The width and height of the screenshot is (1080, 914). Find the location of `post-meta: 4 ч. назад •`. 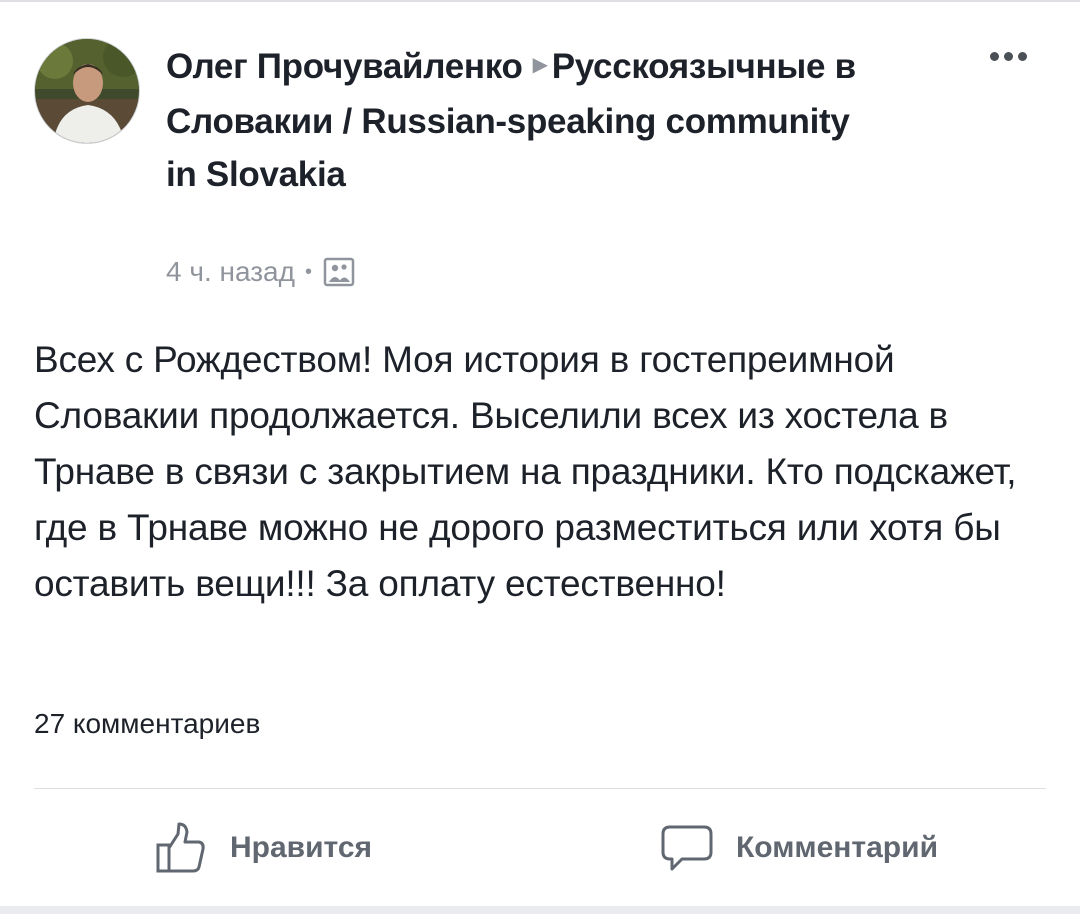

post-meta: 4 ч. назад • is located at coordinates (261, 272).